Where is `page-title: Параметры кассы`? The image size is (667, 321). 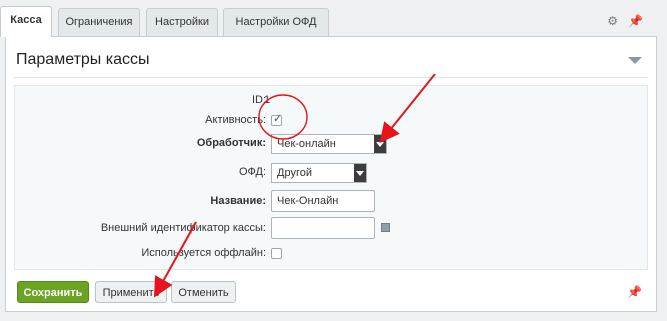
page-title: Параметры кассы is located at coordinates (83, 59).